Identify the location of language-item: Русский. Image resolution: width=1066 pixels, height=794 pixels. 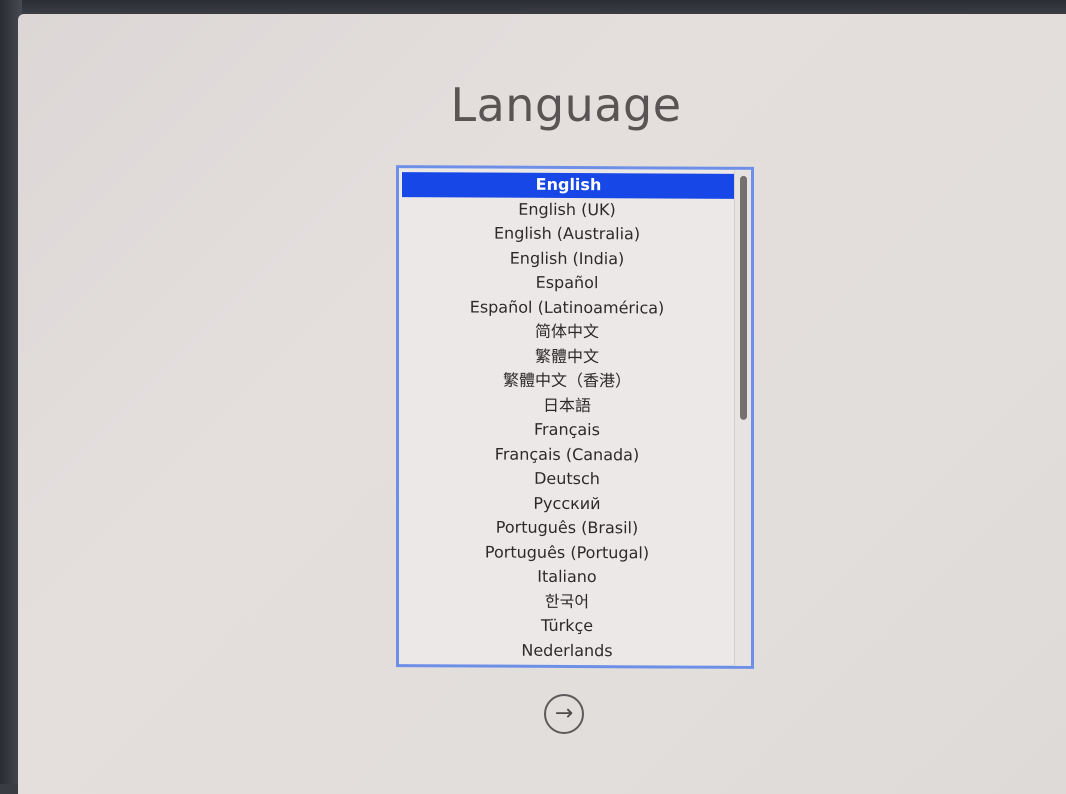
(567, 504).